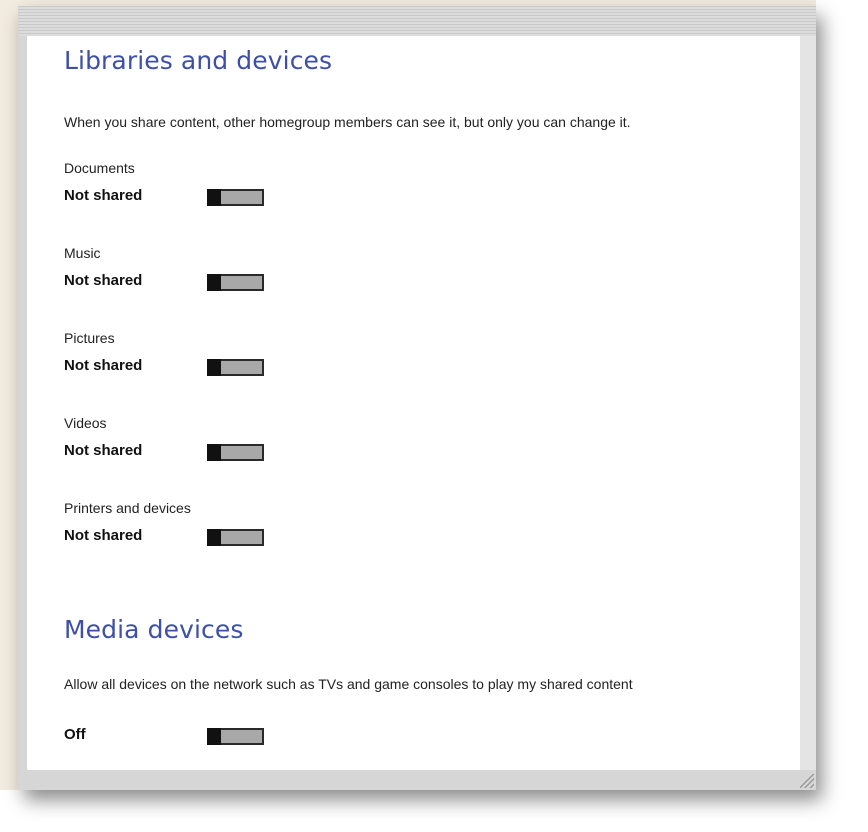 This screenshot has height=832, width=868. Describe the element at coordinates (235, 282) in the screenshot. I see `music-share-toggle` at that location.